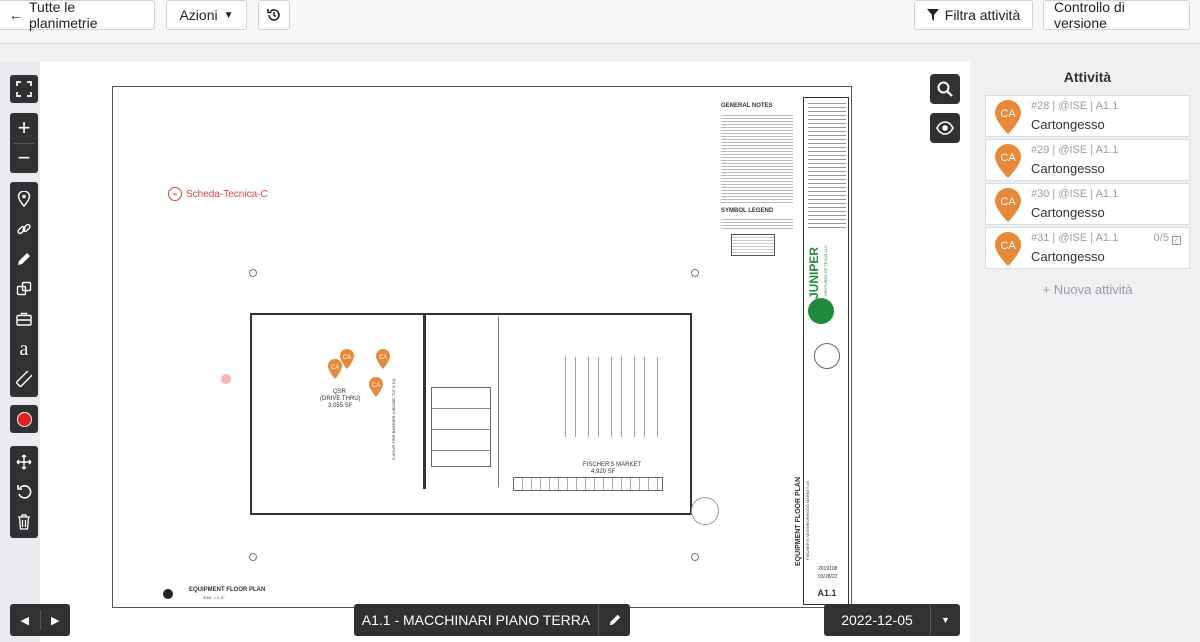  I want to click on filter-icon, so click(932, 15).